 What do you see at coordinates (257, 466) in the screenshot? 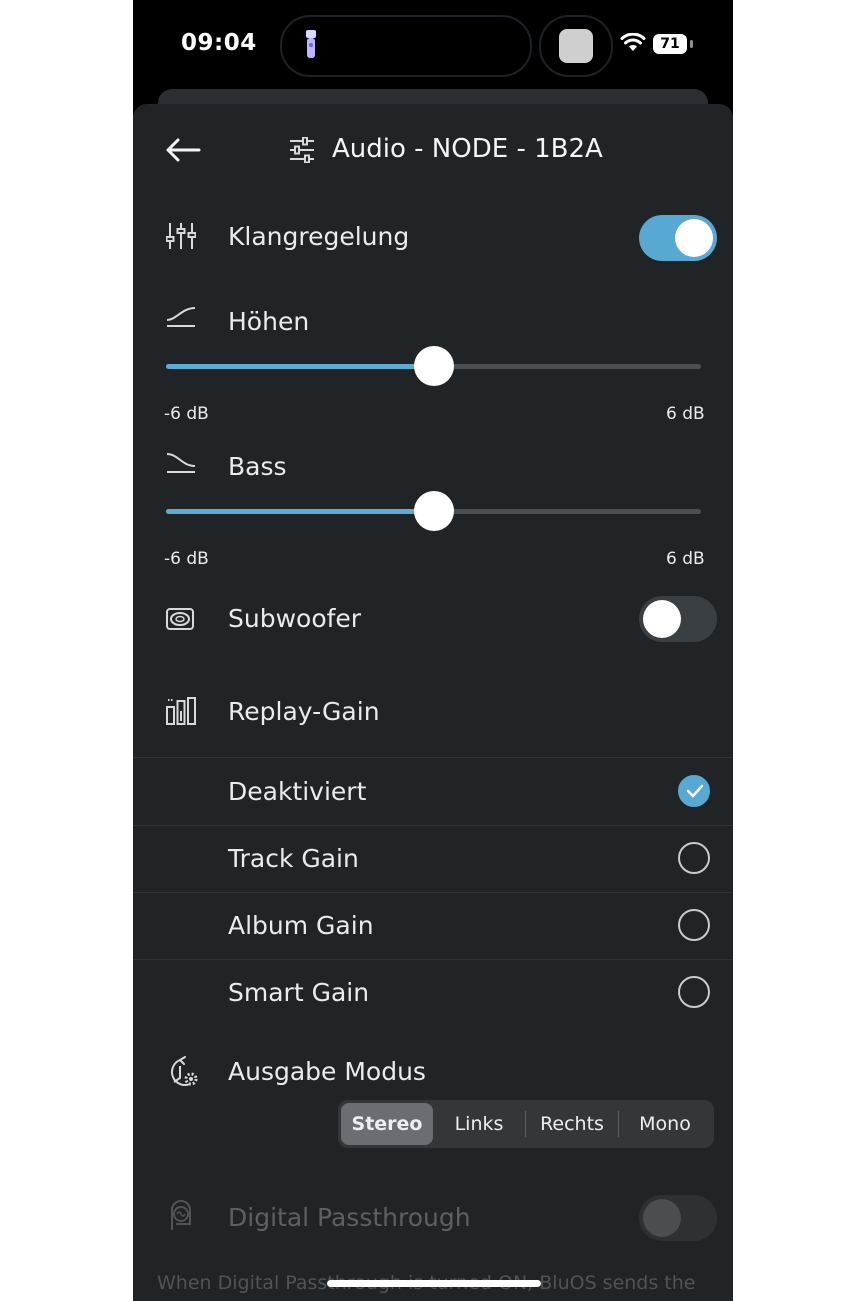
I see `bass-label: Bass` at bounding box center [257, 466].